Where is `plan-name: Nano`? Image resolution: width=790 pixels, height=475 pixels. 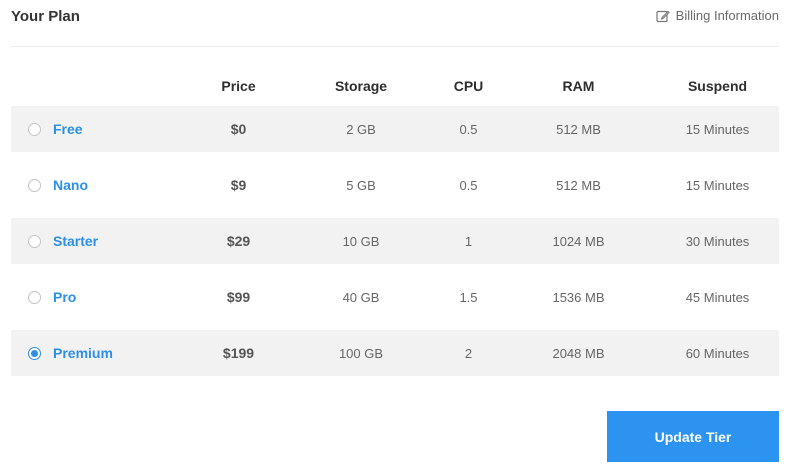
plan-name: Nano is located at coordinates (70, 185).